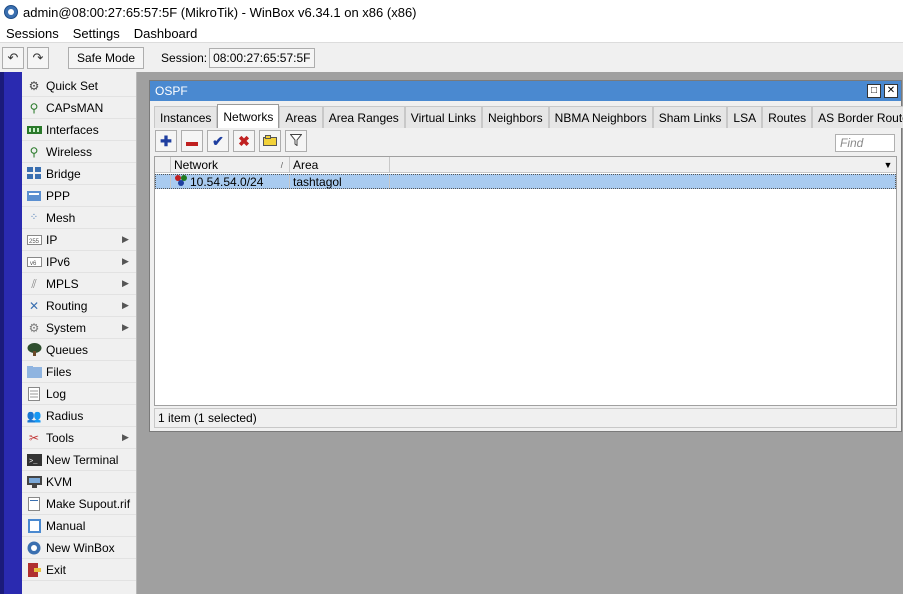  Describe the element at coordinates (34, 174) in the screenshot. I see `bridge-icon` at that location.